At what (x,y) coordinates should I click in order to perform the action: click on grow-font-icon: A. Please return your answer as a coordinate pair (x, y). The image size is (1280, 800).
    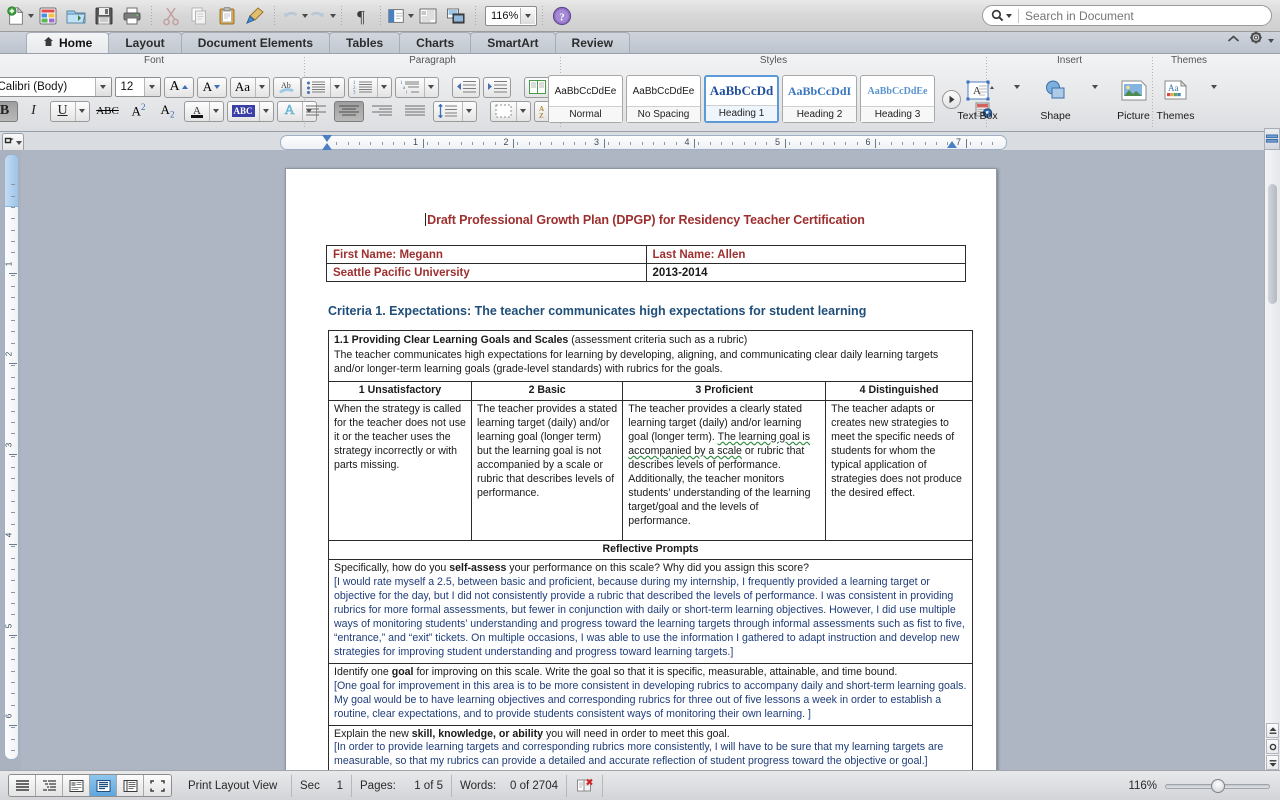
    Looking at the image, I should click on (178, 87).